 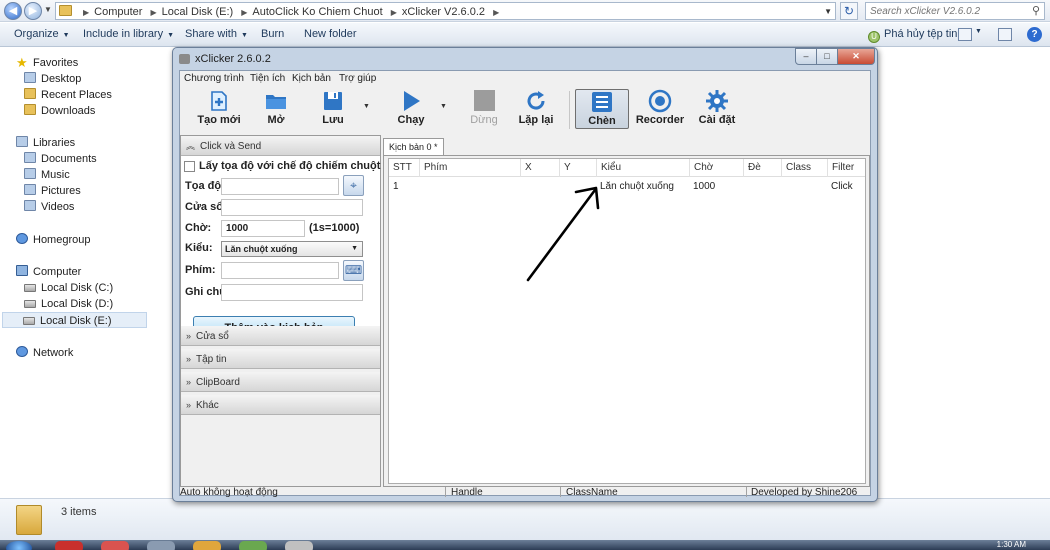 I want to click on view-options-icon, so click(x=965, y=34).